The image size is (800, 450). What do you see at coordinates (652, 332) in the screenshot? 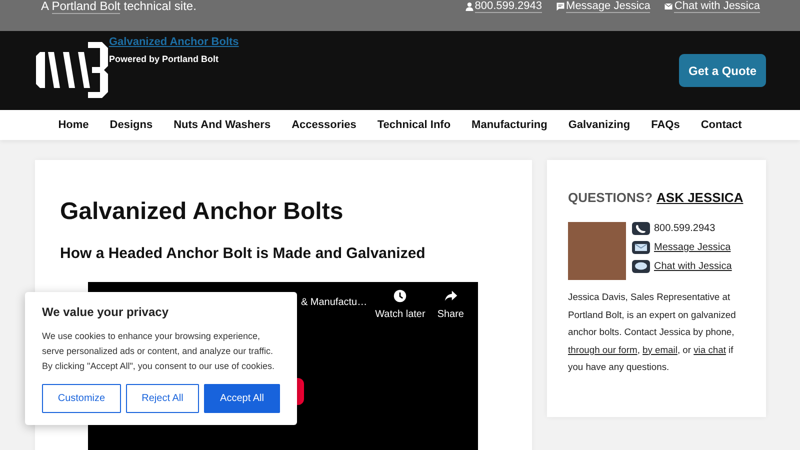
I see `bio-text: Jessica Davis, Sales Representative at Portland Bolt, is an expert on galvanized anchor bolts. Contact Jessica by phone, through our form, by email, or via chat if you have any questions.` at bounding box center [652, 332].